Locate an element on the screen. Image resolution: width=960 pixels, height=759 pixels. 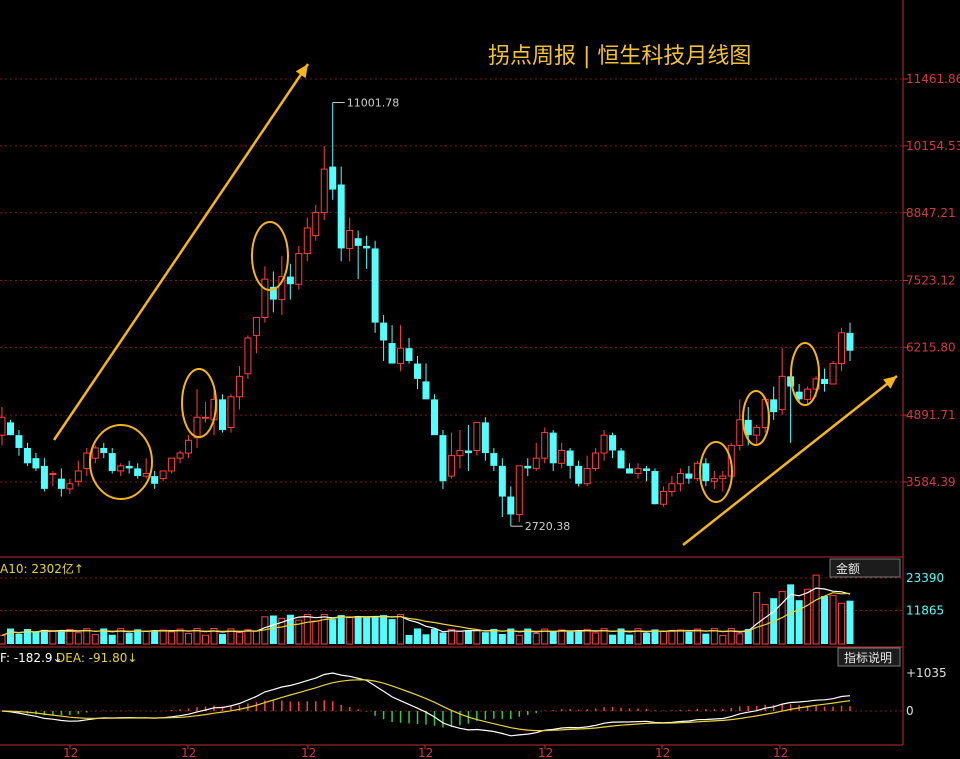
macd-tick-label: 0 is located at coordinates (910, 711).